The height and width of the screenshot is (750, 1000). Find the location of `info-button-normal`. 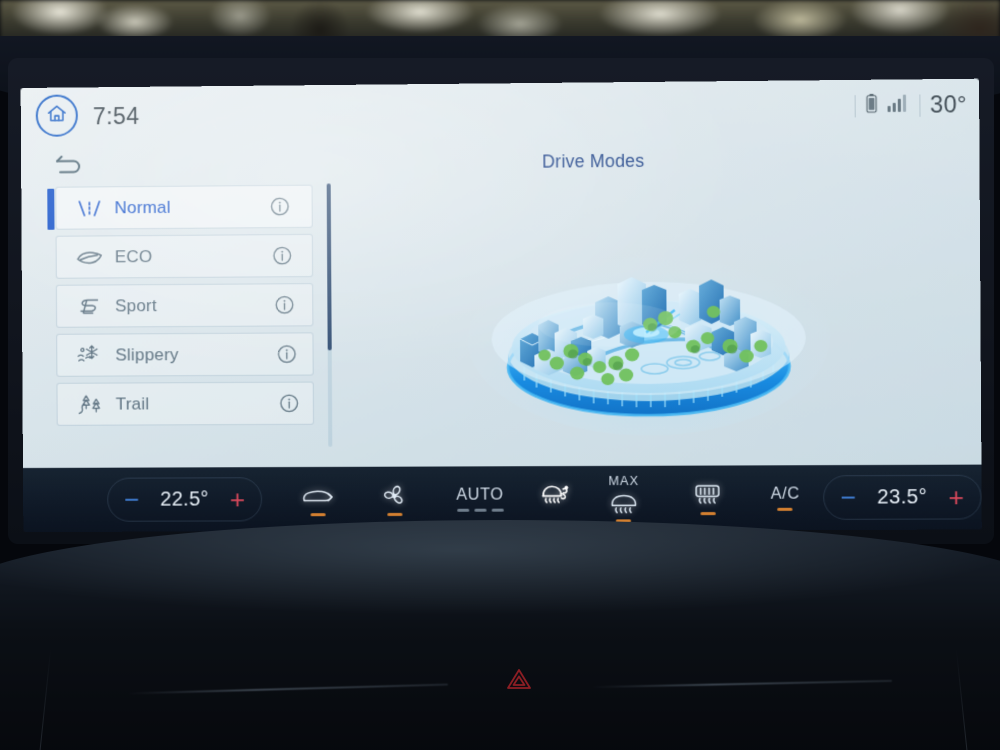

info-button-normal is located at coordinates (279, 206).